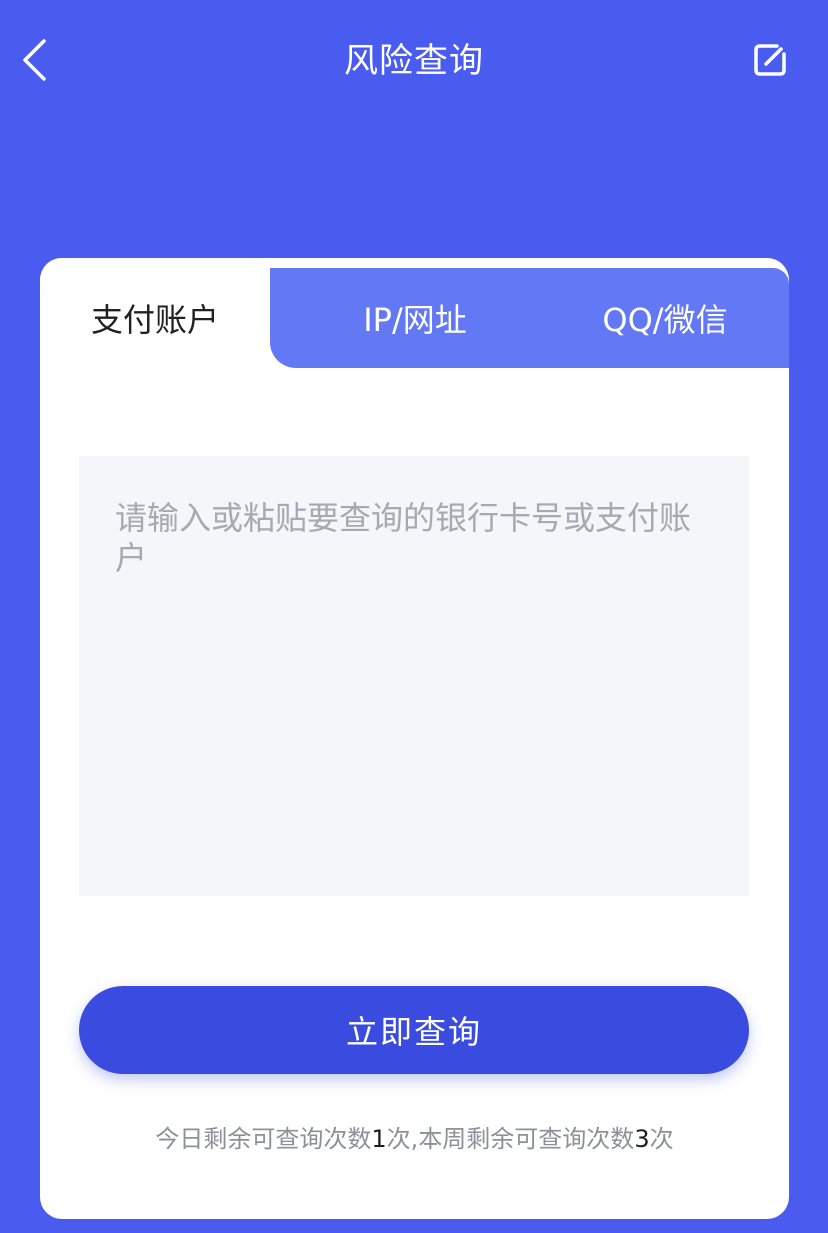 This screenshot has width=828, height=1233. What do you see at coordinates (642, 1139) in the screenshot?
I see `weekly-quota-count: 3` at bounding box center [642, 1139].